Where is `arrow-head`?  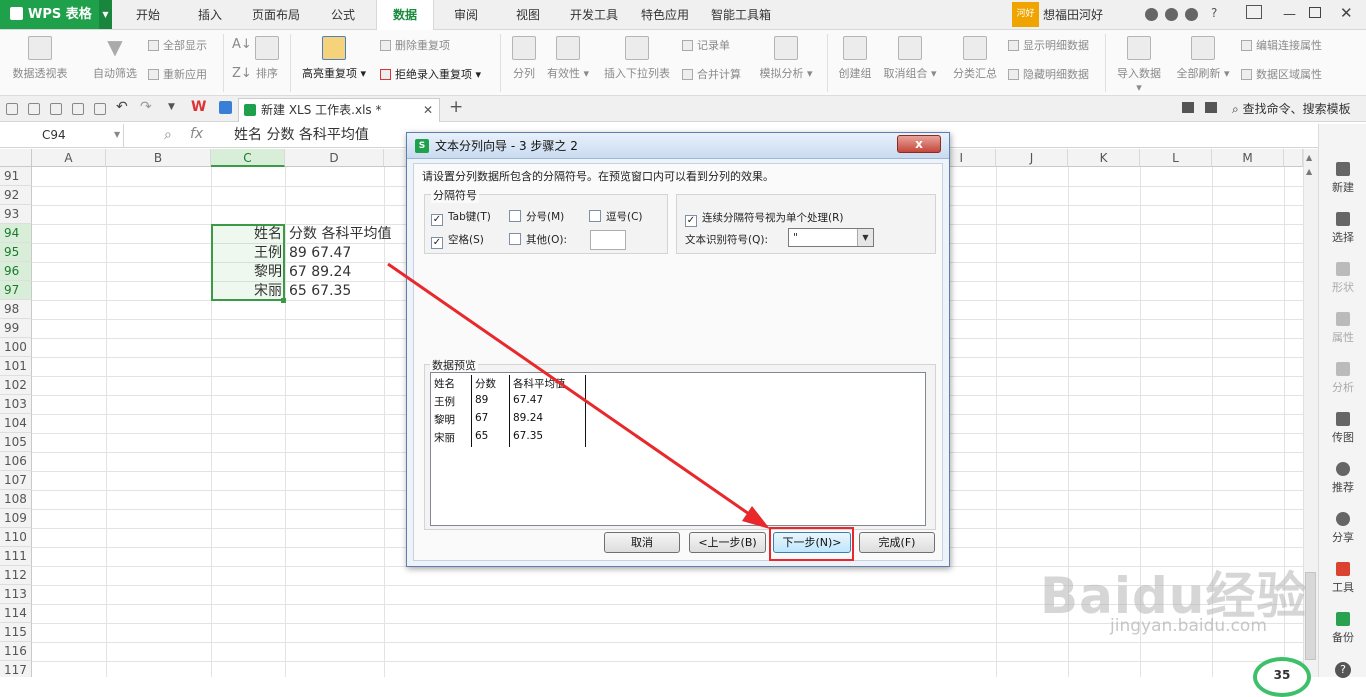 arrow-head is located at coordinates (756, 517).